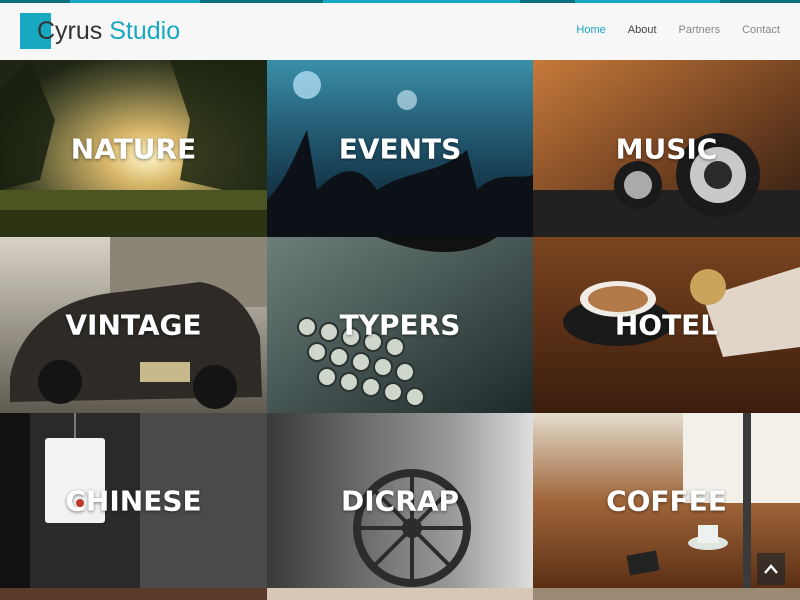 This screenshot has width=800, height=600. I want to click on tile-label: TYPERS, so click(400, 325).